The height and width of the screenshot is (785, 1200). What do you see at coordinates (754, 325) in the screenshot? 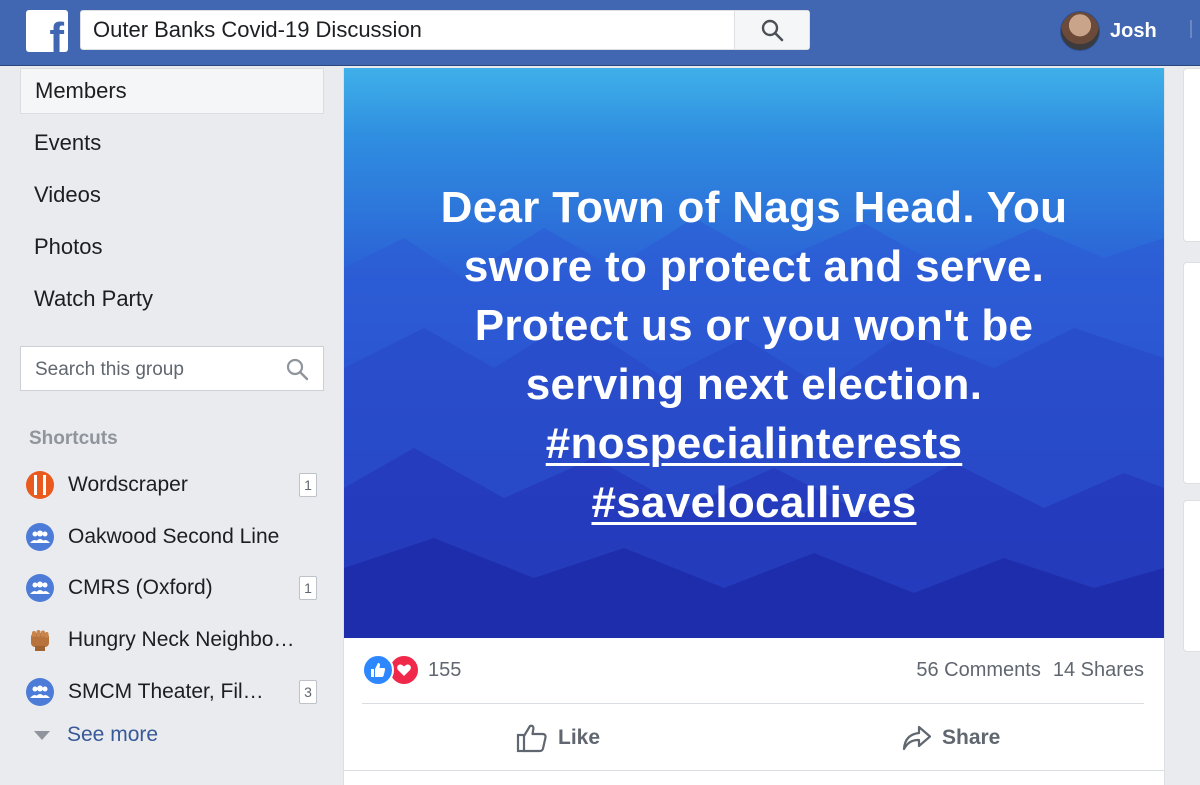
I see `post-text-line: Protect us or you won't be` at bounding box center [754, 325].